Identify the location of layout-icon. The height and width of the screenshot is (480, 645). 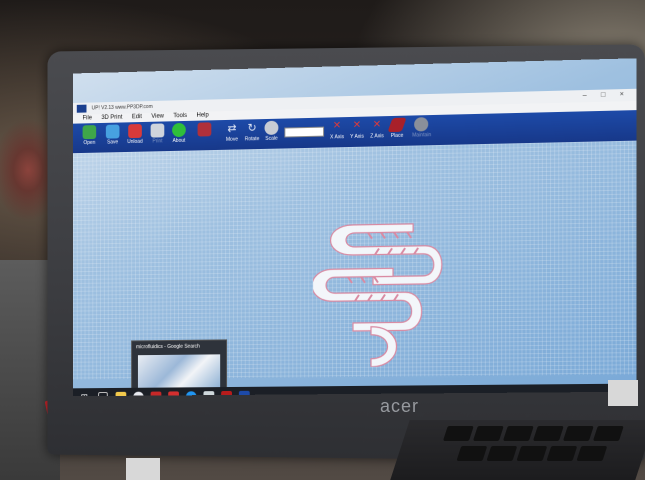
(204, 129).